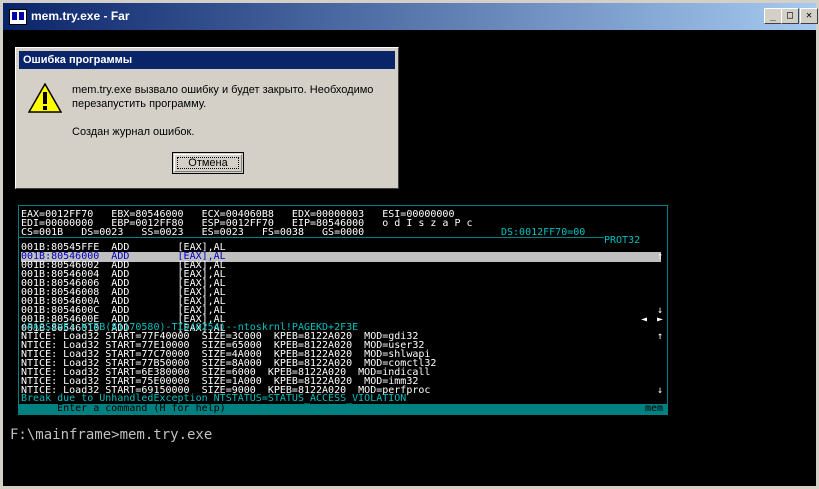 Image resolution: width=819 pixels, height=489 pixels. I want to click on prot-label: PROT32, so click(622, 240).